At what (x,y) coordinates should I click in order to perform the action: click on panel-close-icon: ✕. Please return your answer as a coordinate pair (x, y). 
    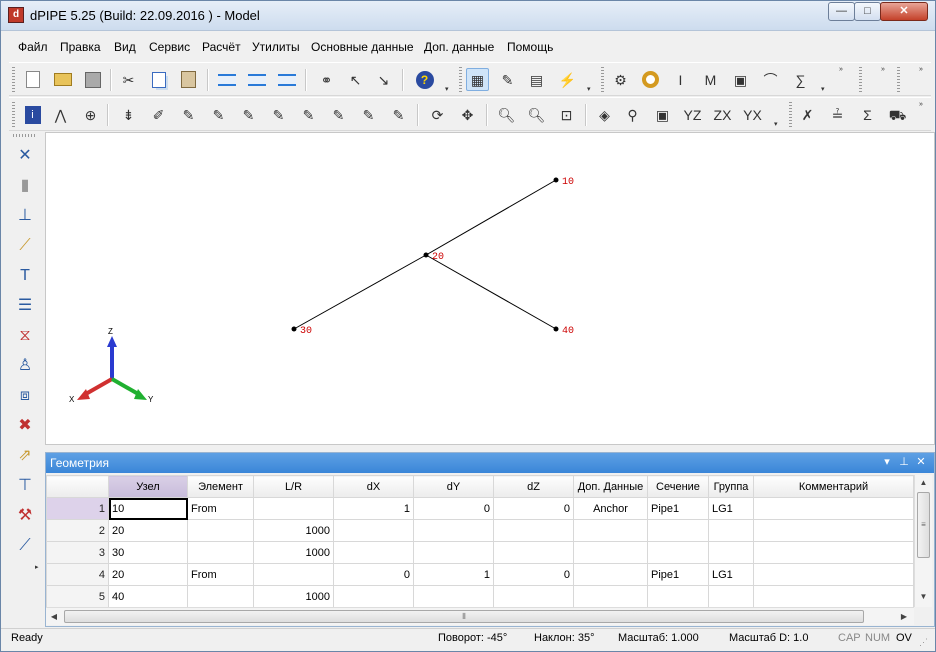
    Looking at the image, I should click on (921, 462).